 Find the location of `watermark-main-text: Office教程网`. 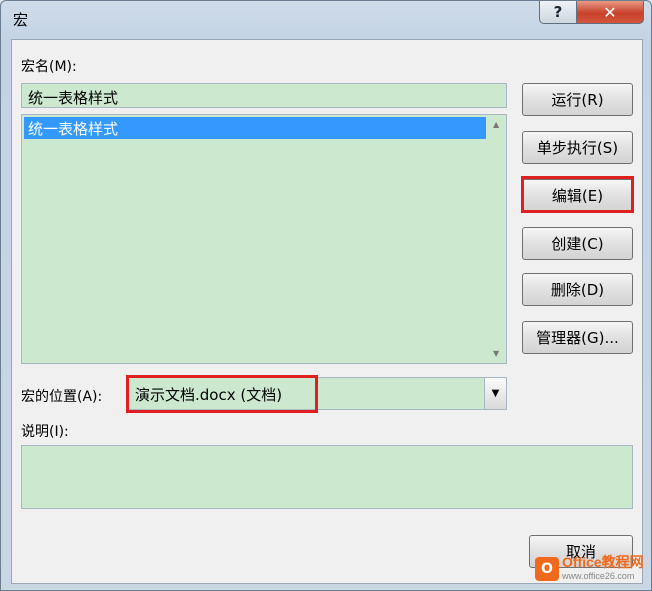

watermark-main-text: Office教程网 is located at coordinates (603, 562).